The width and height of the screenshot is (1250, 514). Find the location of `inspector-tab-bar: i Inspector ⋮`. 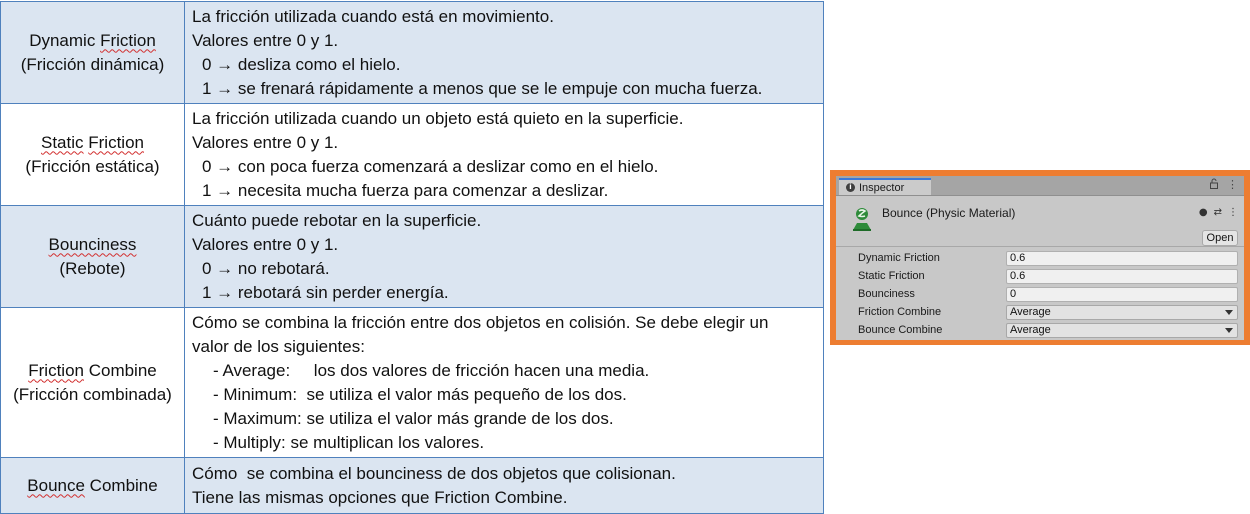

inspector-tab-bar: i Inspector ⋮ is located at coordinates (1040, 186).